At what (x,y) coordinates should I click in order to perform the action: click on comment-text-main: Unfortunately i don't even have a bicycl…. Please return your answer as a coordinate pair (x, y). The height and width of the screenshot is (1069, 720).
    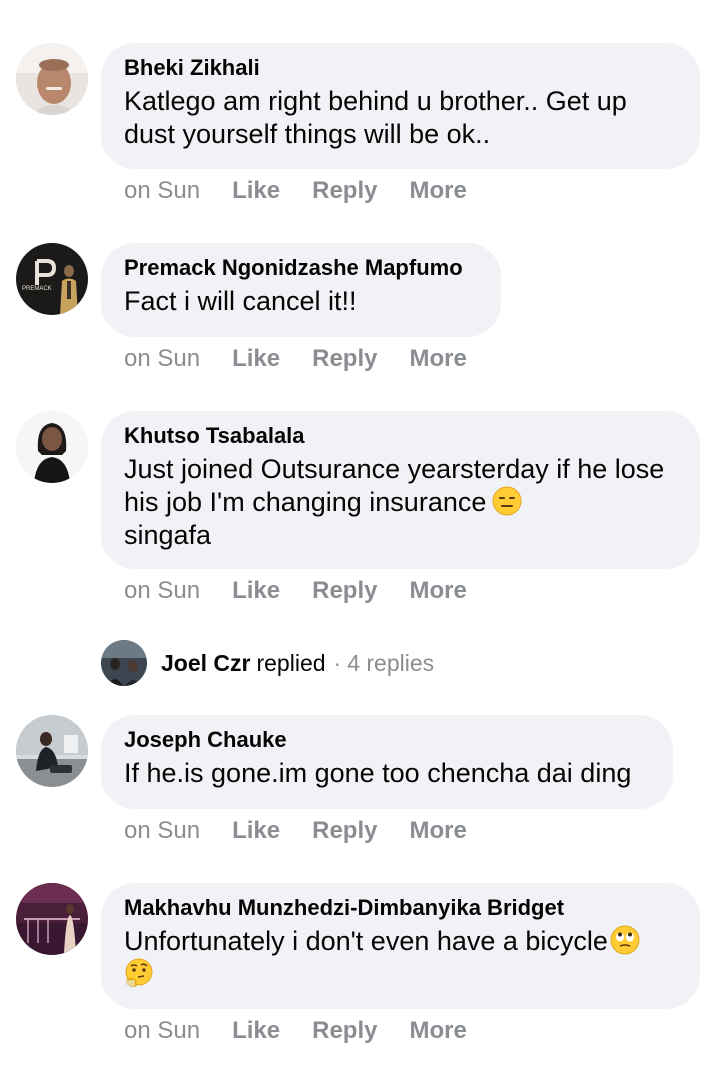
    Looking at the image, I should click on (366, 941).